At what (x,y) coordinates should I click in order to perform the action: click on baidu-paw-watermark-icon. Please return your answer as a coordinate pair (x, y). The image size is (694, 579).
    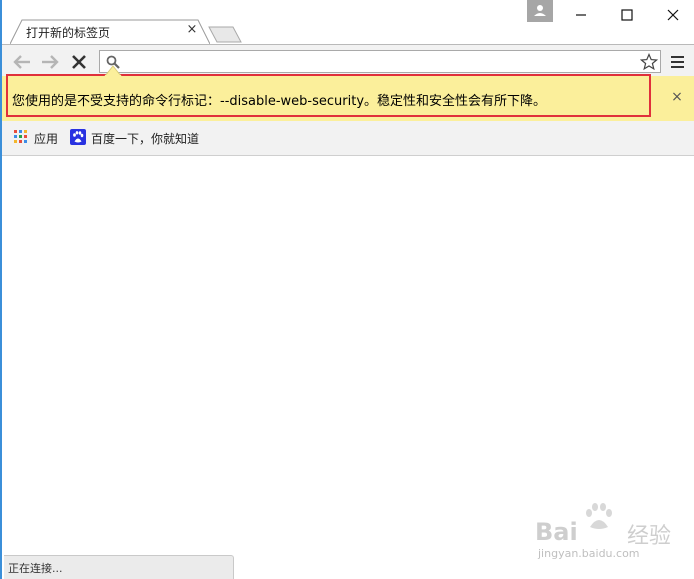
    Looking at the image, I should click on (599, 516).